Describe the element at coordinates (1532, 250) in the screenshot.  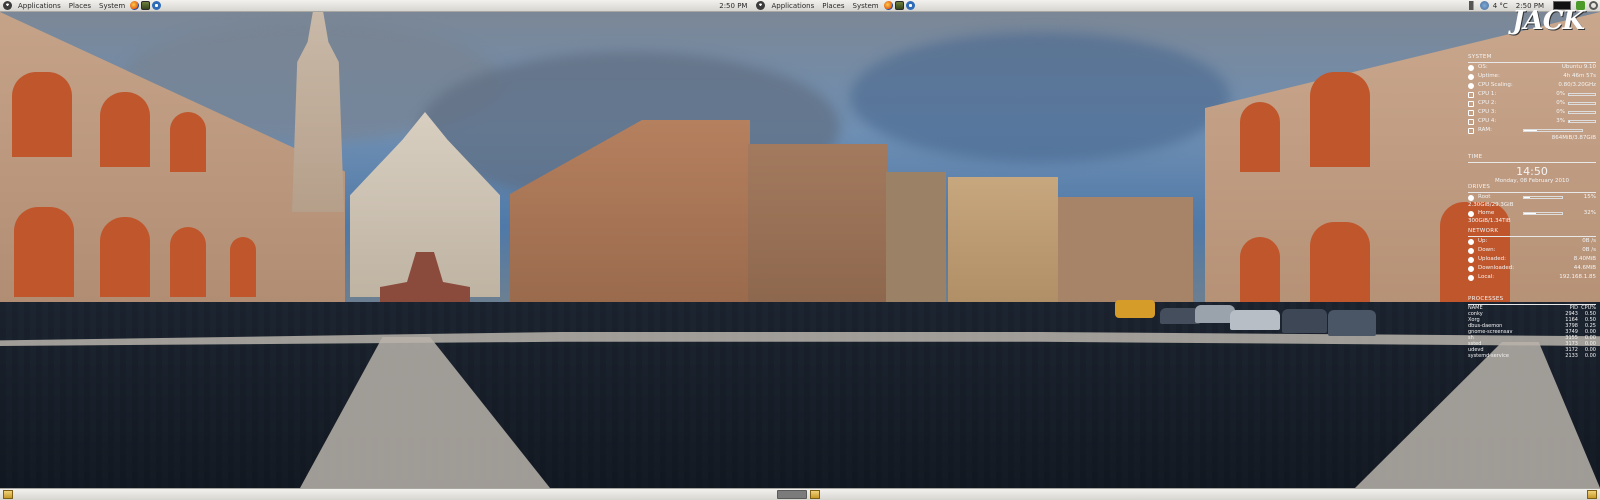
I see `net-down-row: Down: 0B /s` at that location.